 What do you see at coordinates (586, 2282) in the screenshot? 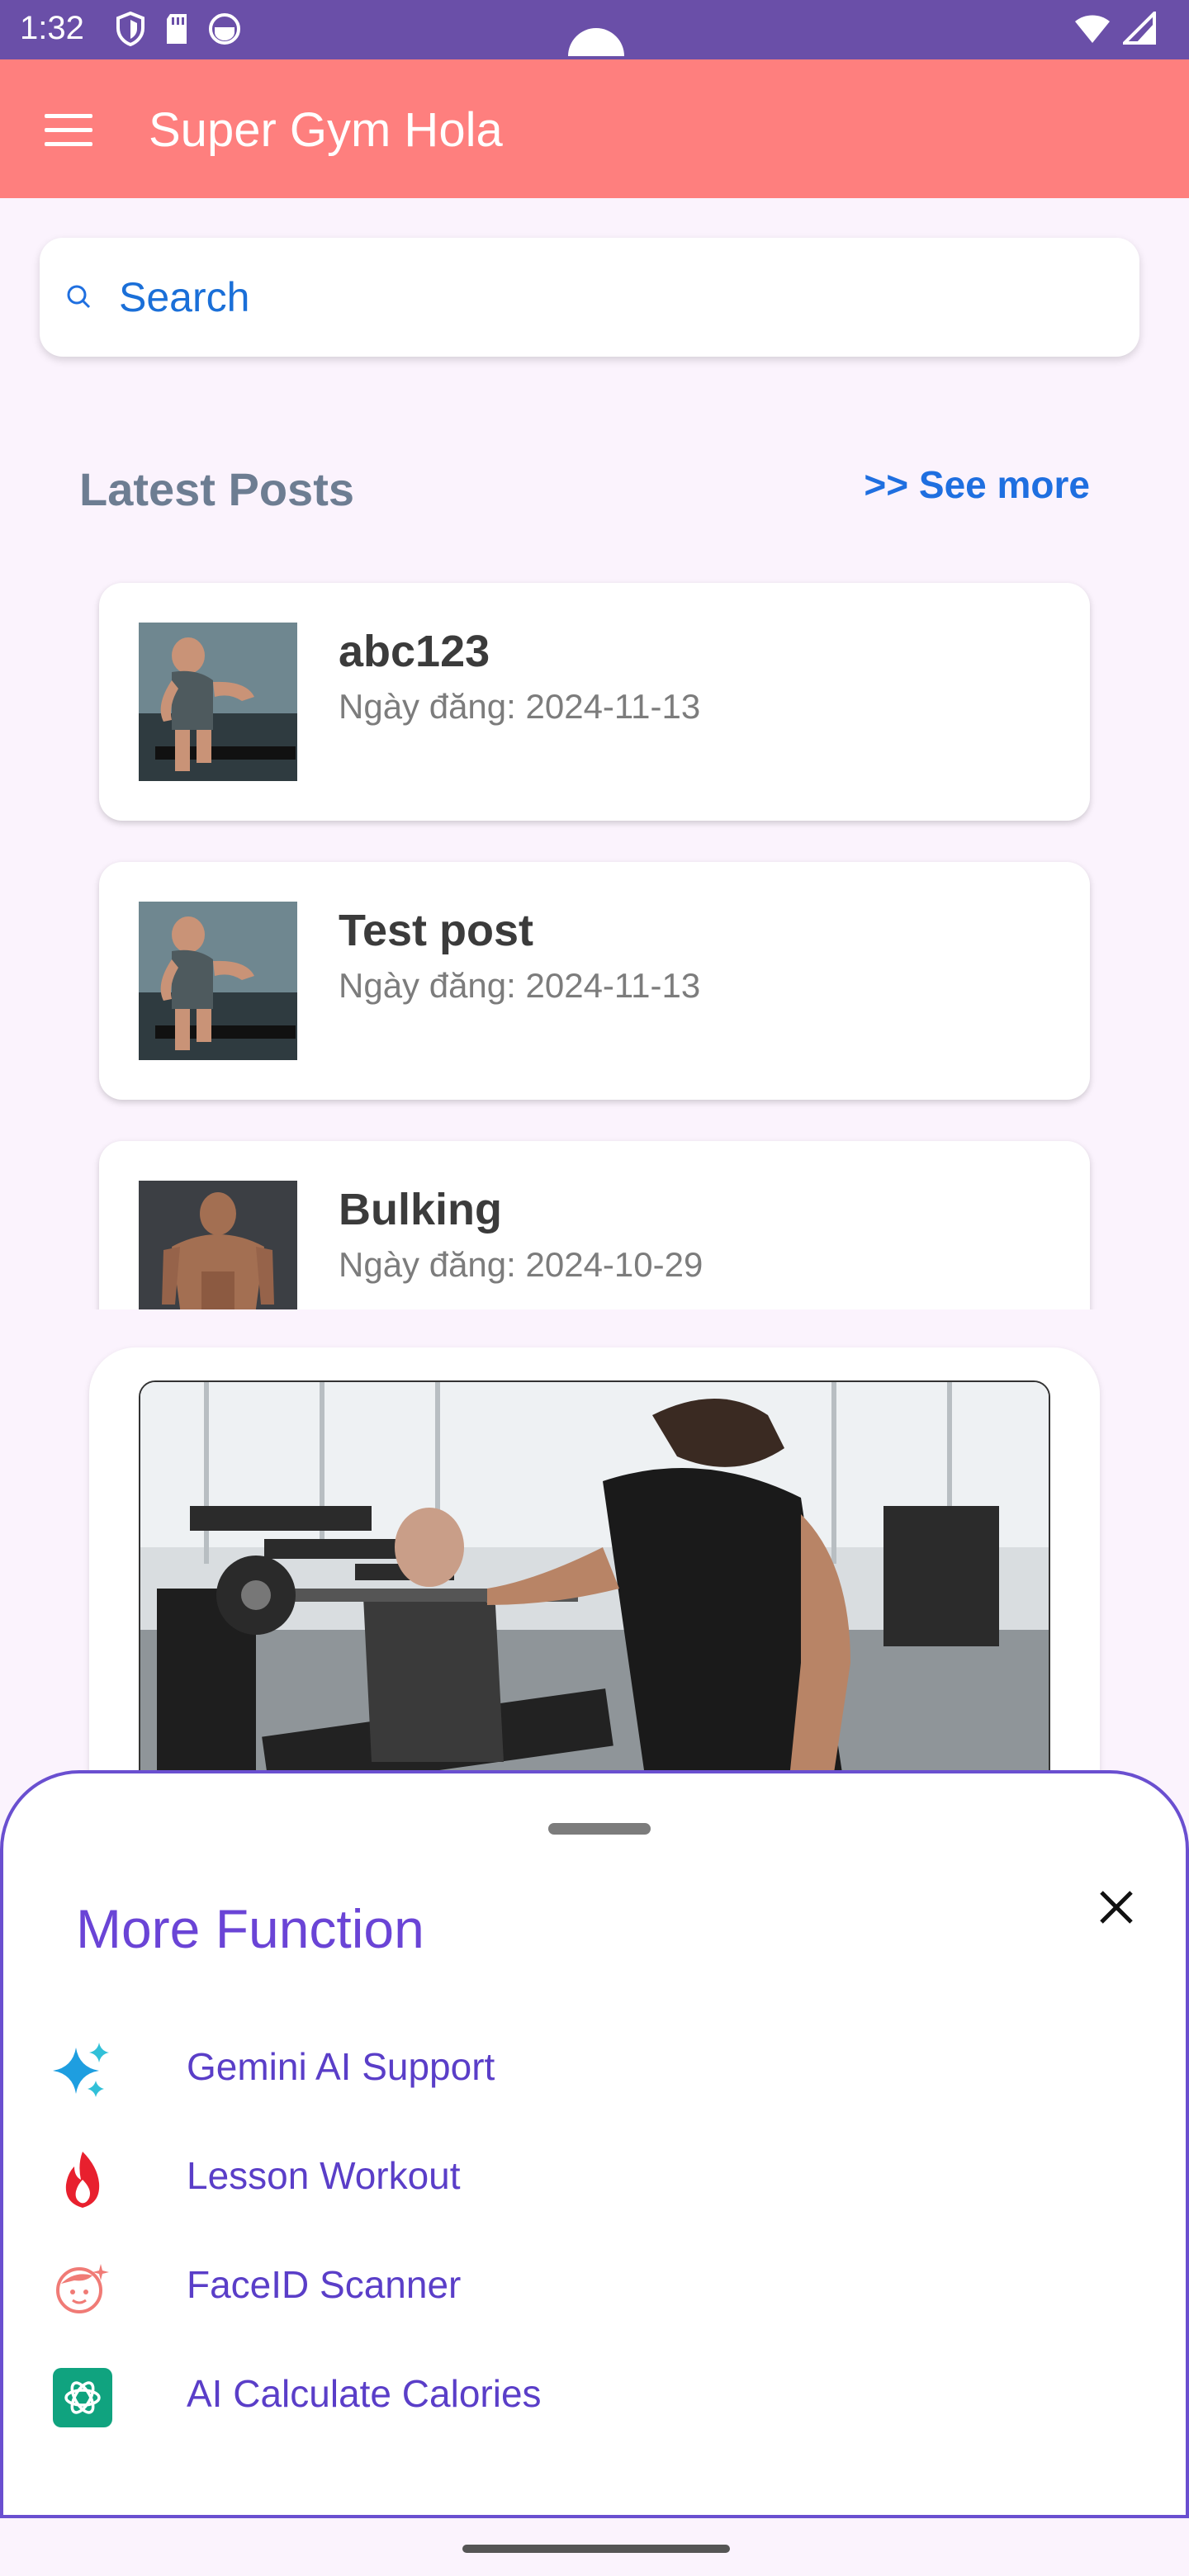
I see `function-item-faceid: FaceID Scanner` at bounding box center [586, 2282].